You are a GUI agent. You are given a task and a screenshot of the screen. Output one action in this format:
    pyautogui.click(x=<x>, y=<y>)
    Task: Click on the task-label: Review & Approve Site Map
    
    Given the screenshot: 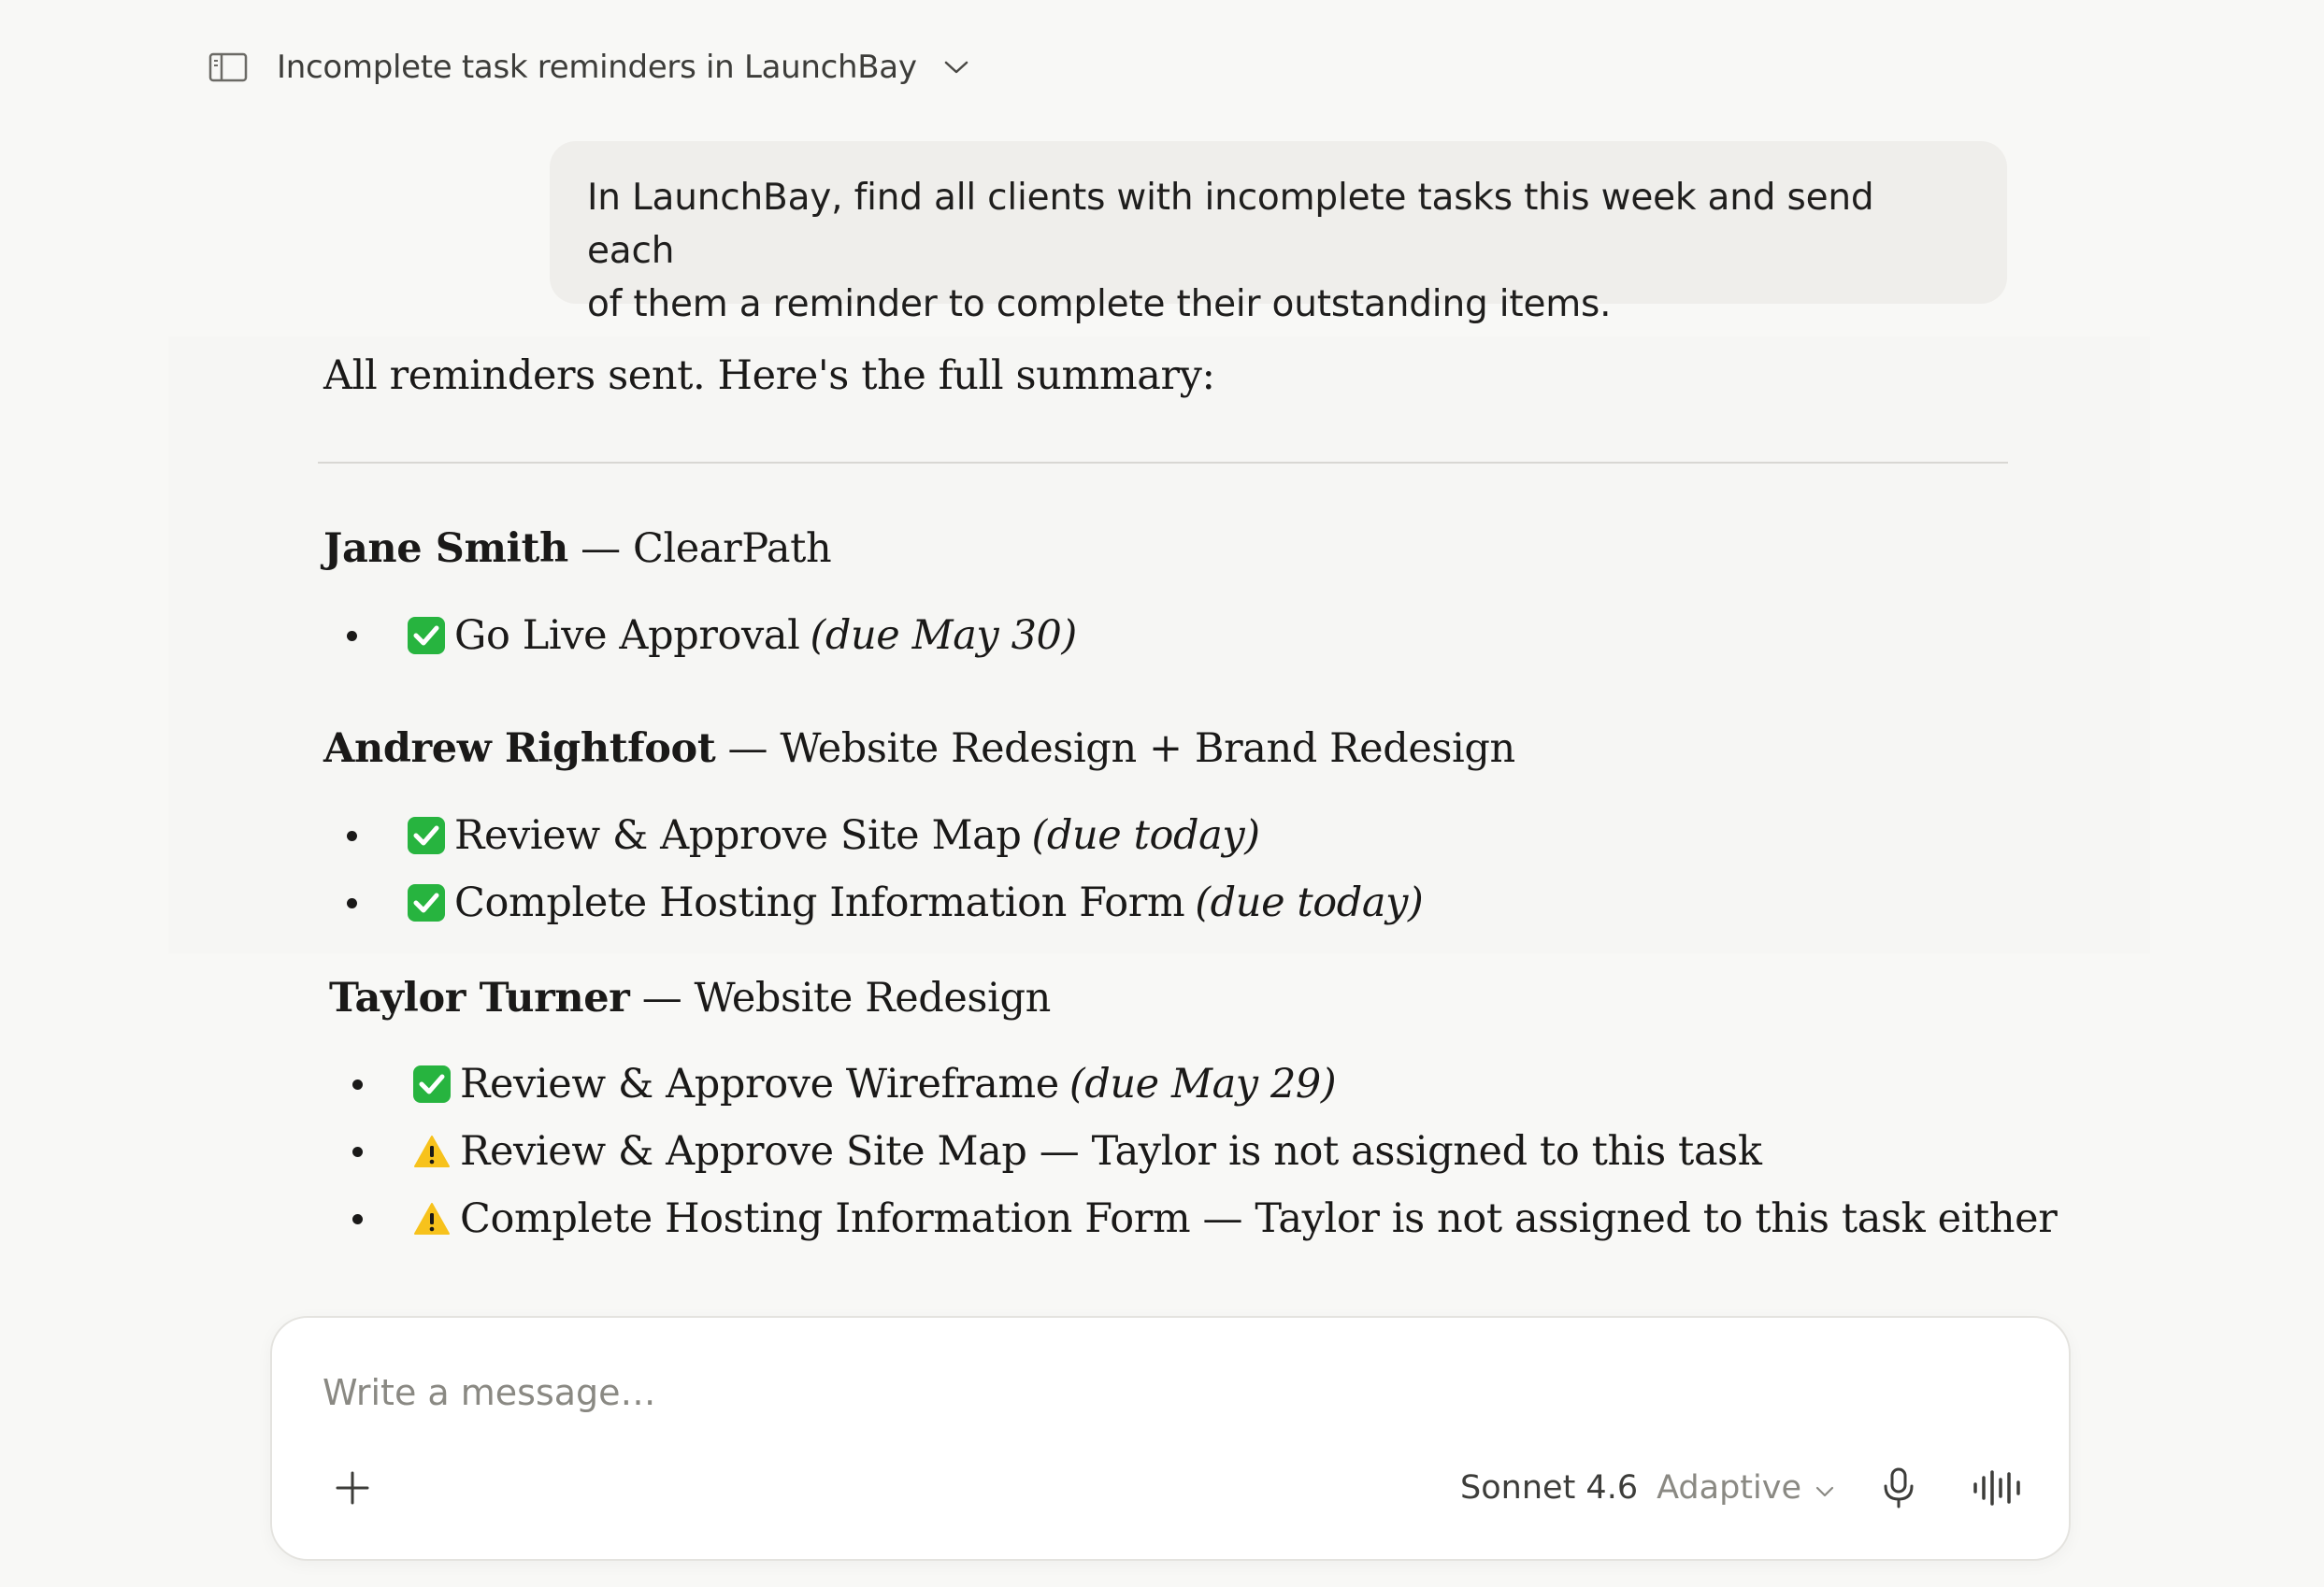 What is the action you would take?
    pyautogui.click(x=738, y=835)
    